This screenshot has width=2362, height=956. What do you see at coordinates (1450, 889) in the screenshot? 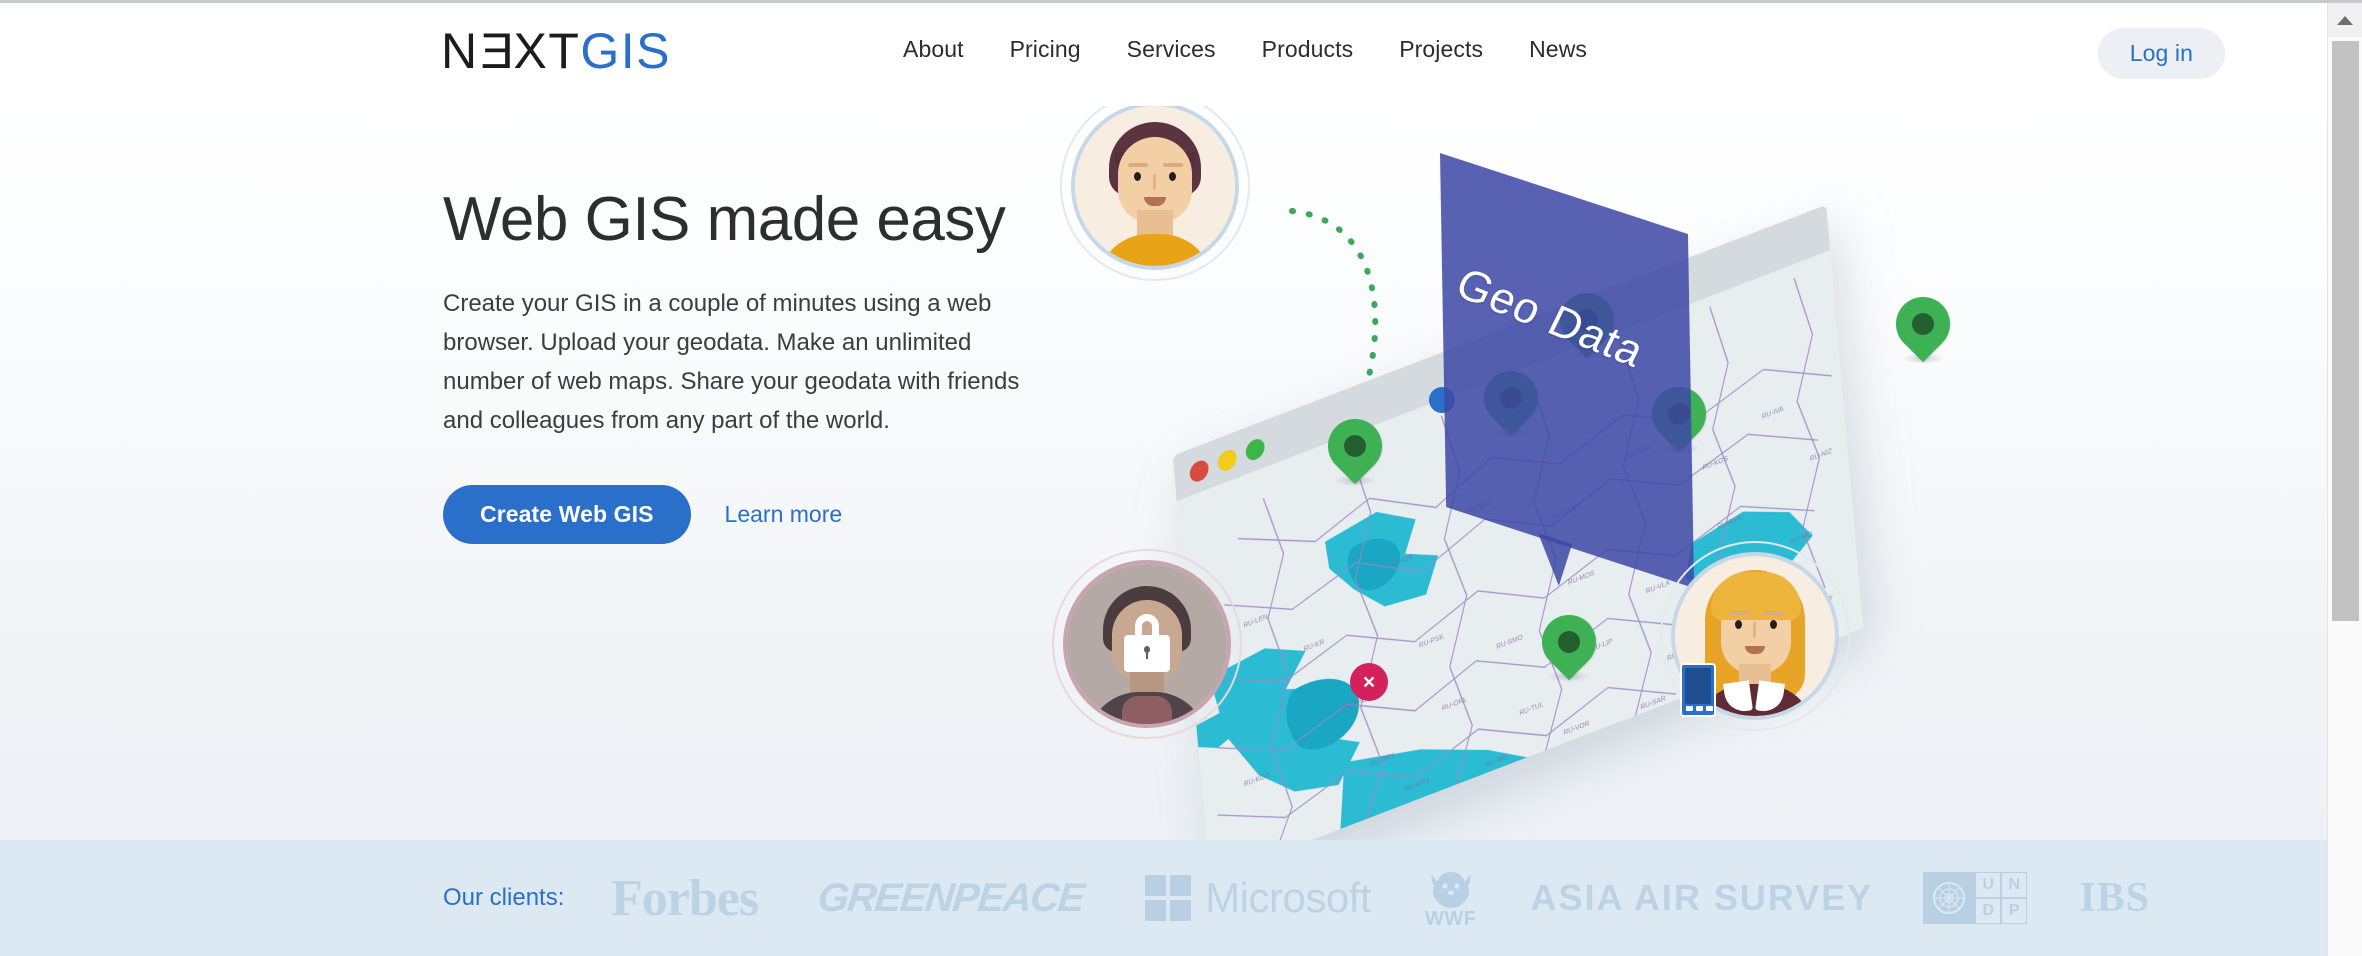
I see `wwf-panda-icon` at bounding box center [1450, 889].